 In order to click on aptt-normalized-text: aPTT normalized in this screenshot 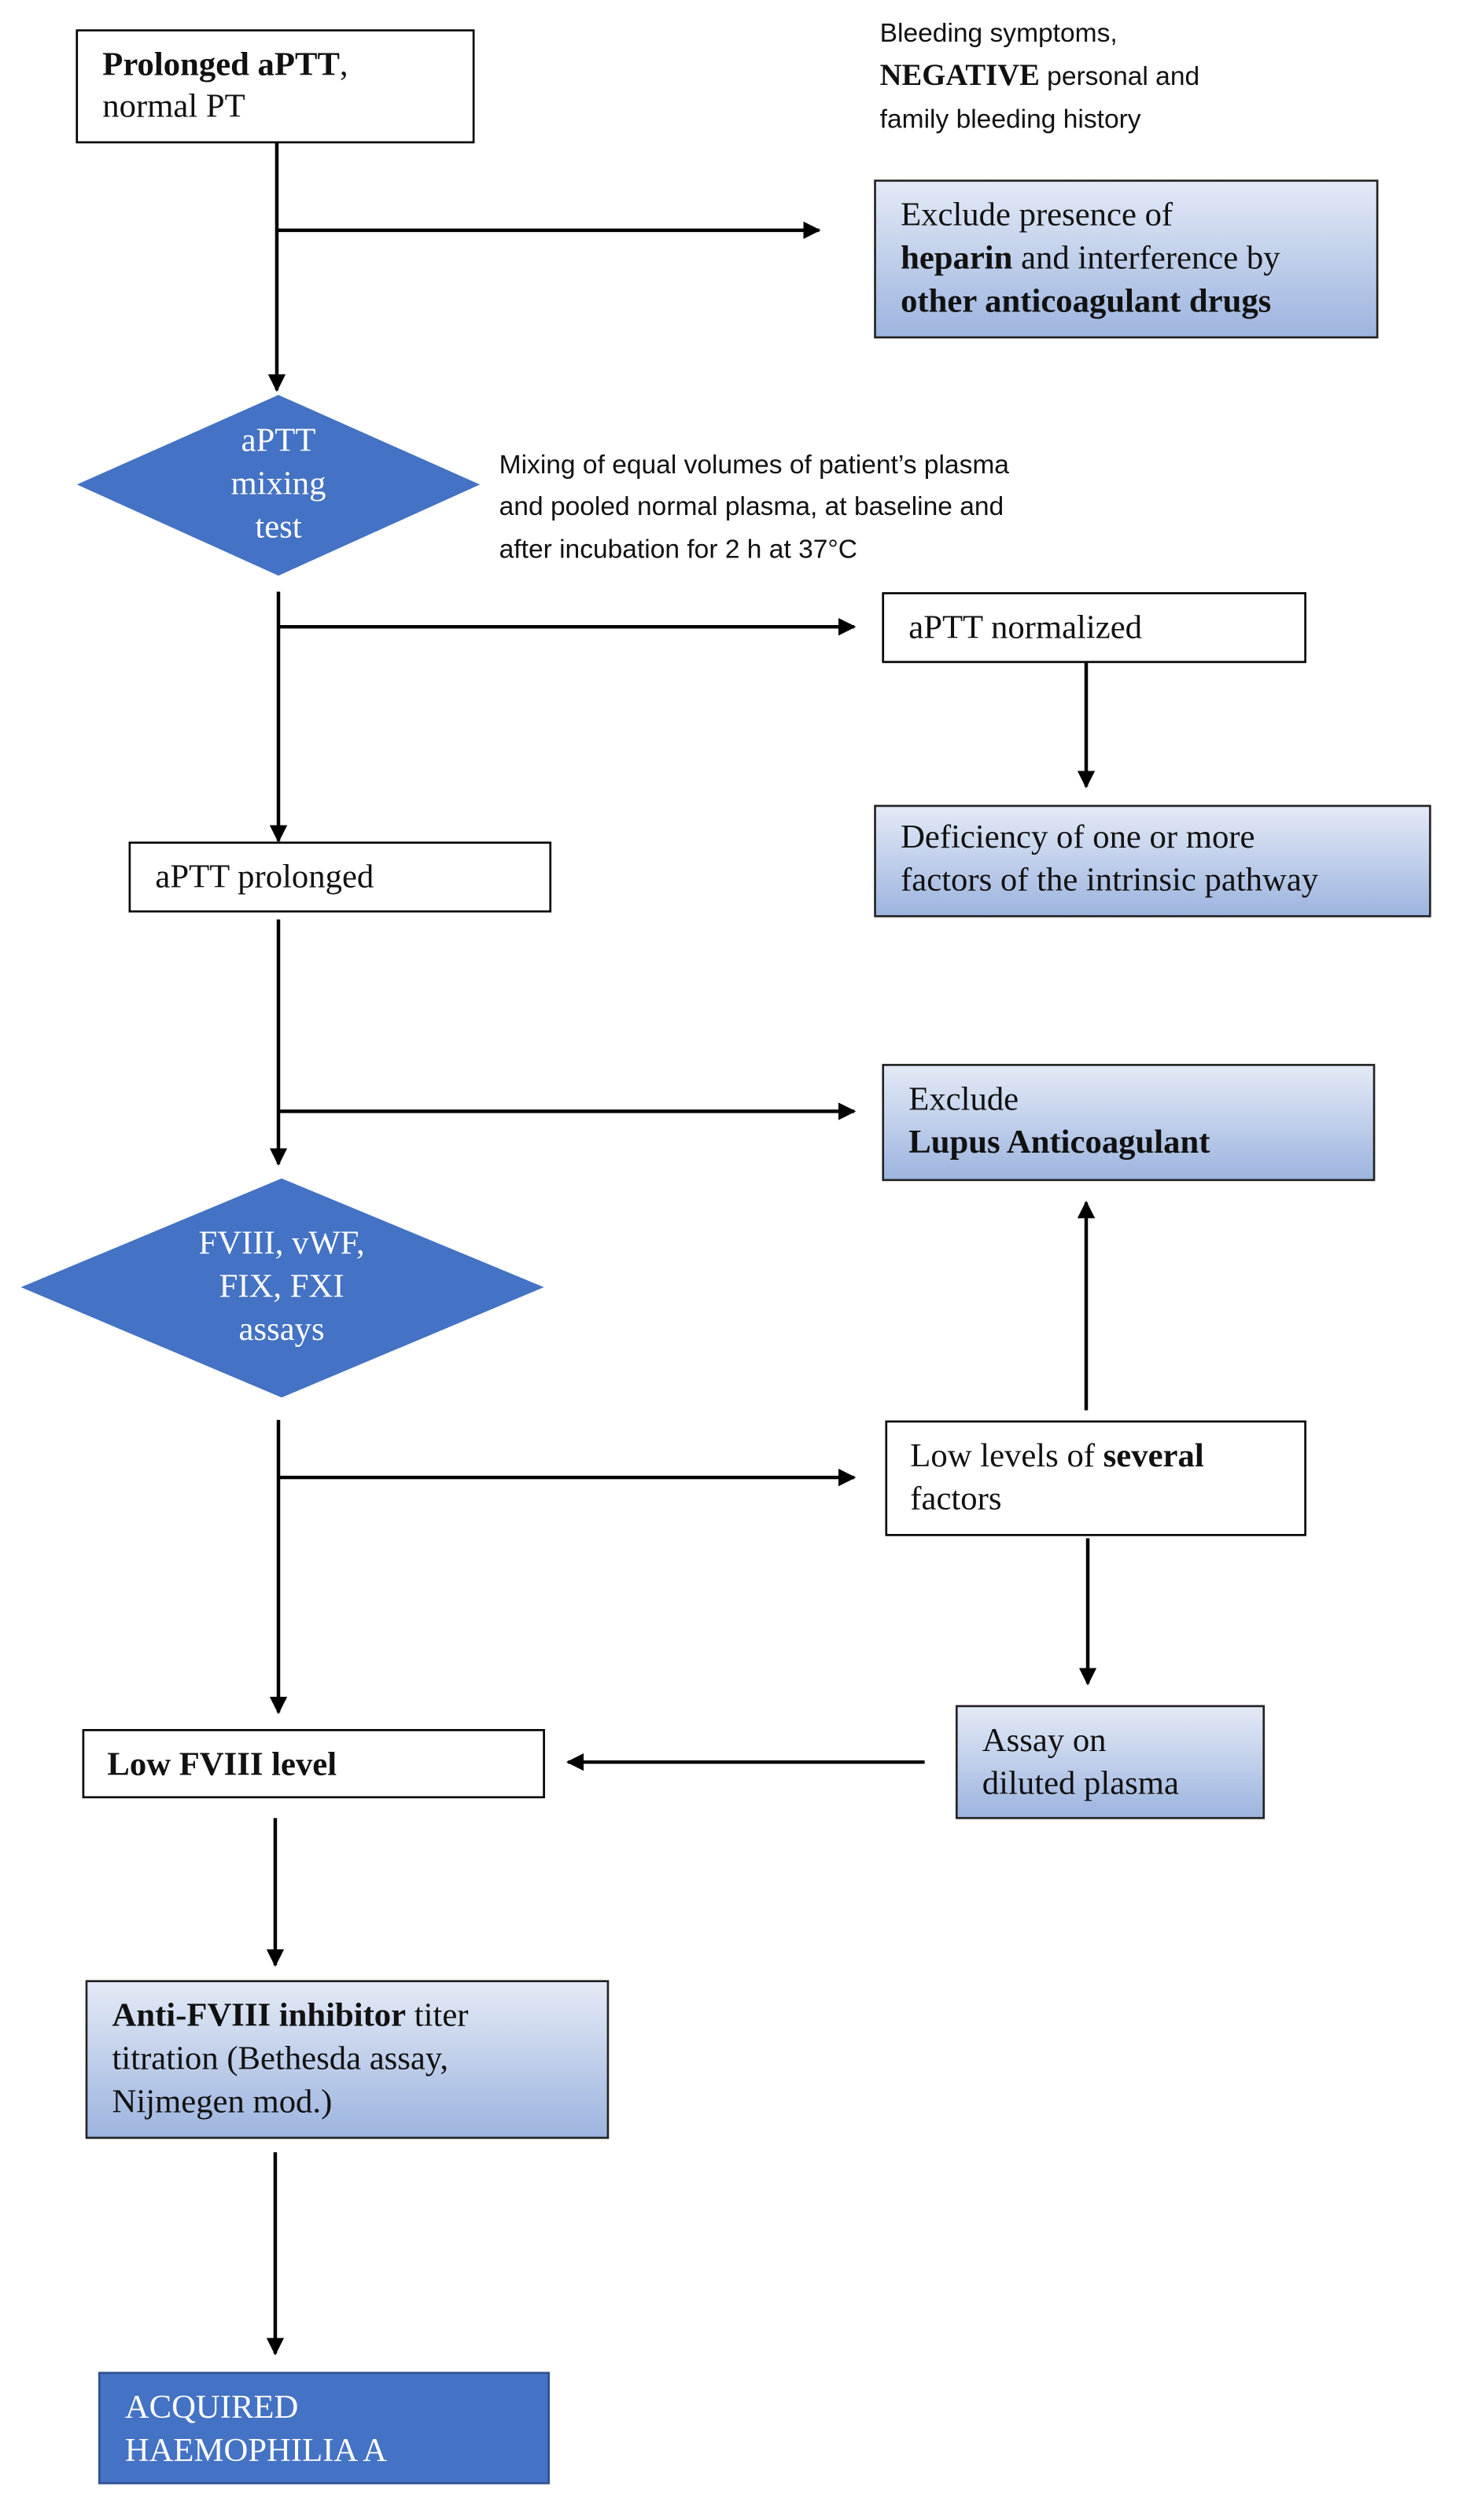, I will do `click(1025, 627)`.